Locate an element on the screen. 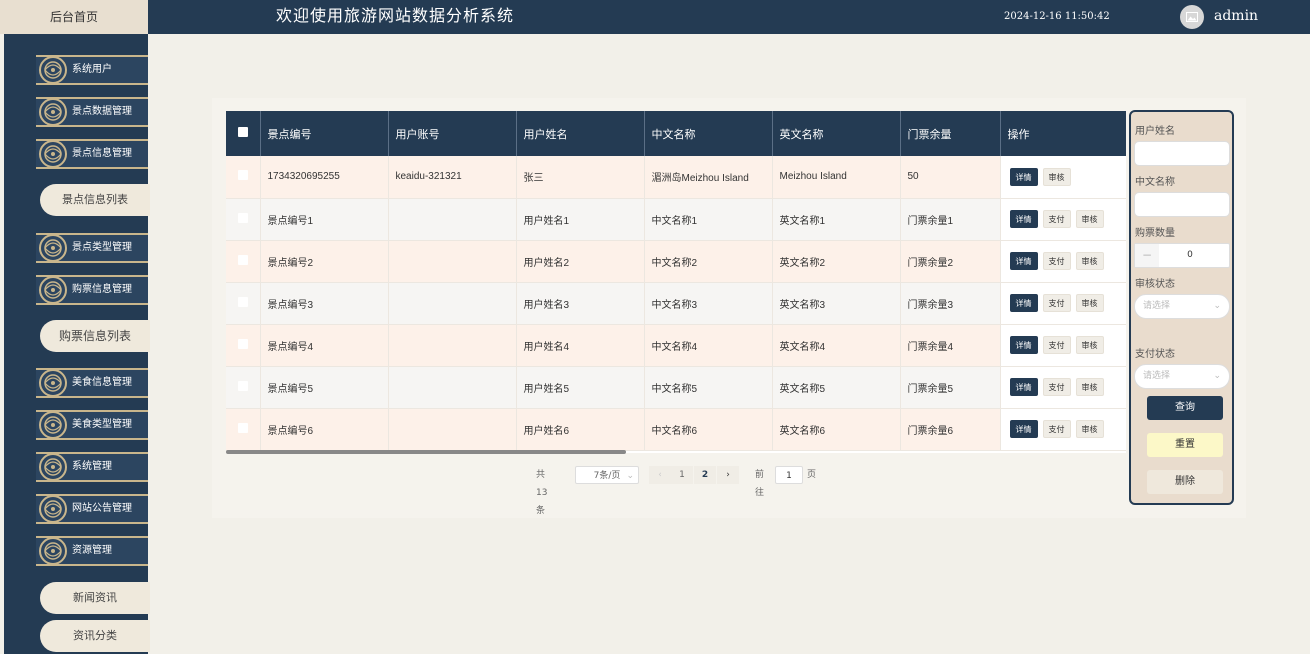 This screenshot has width=1310, height=654. sidebar-item: 景点信息管理 is located at coordinates (92, 154).